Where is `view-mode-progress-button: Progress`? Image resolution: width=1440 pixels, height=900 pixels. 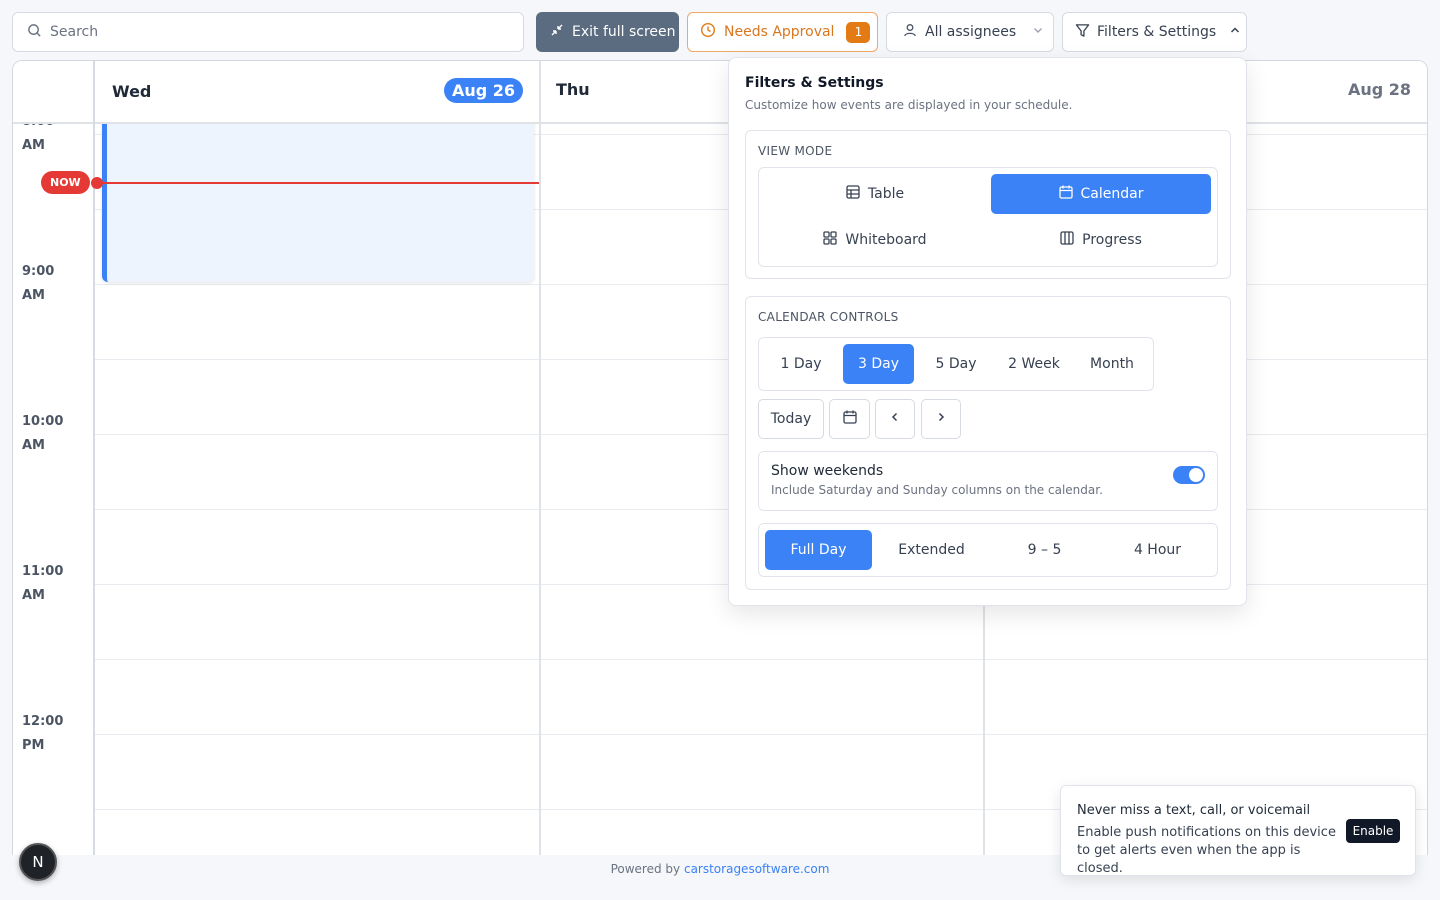
view-mode-progress-button: Progress is located at coordinates (1101, 240).